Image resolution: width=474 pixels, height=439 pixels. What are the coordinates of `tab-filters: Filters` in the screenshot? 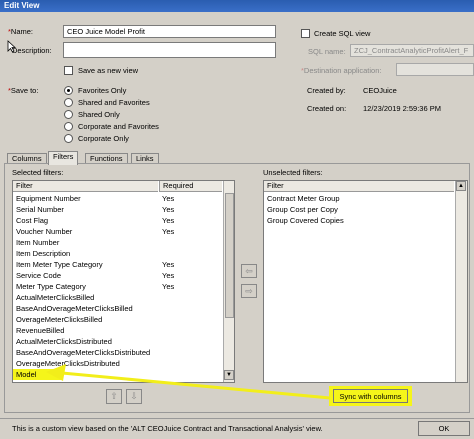 It's located at (63, 158).